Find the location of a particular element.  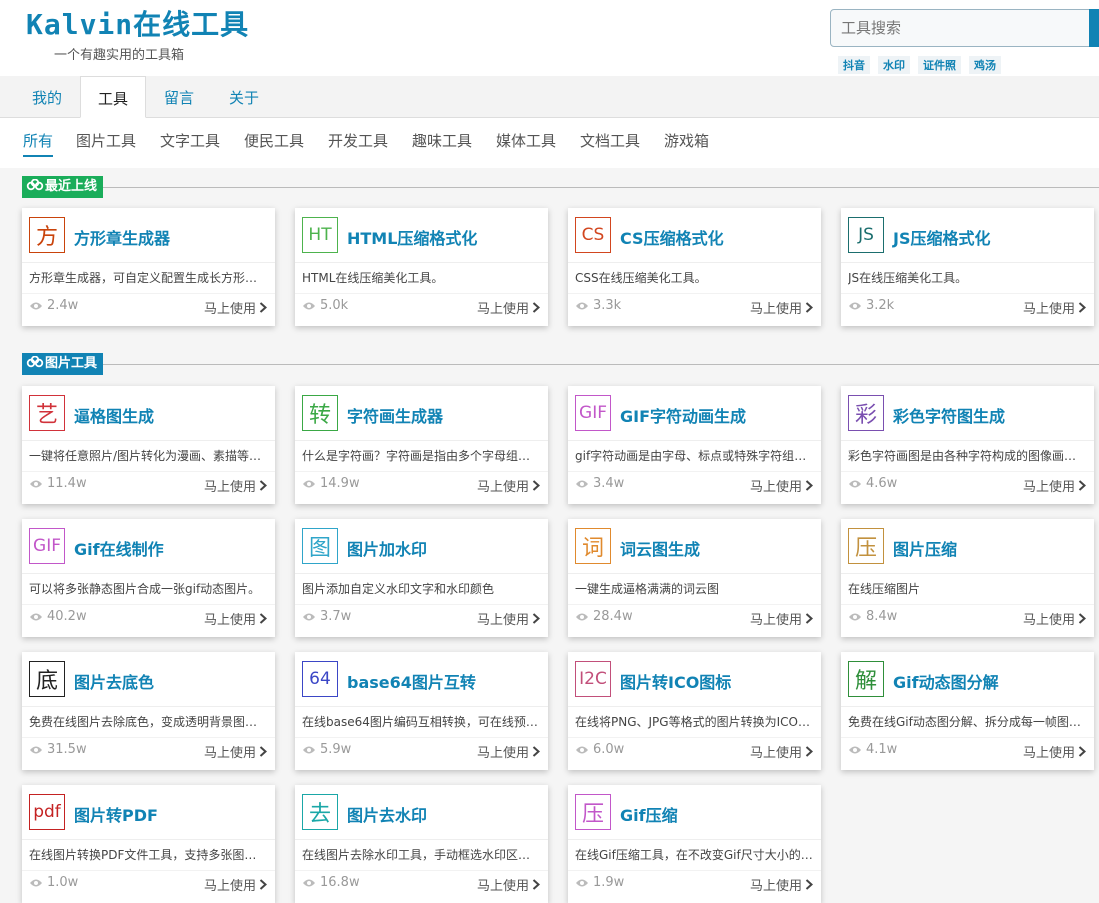

tool-description: 在线Gif压缩工具，在不改变Gif尺寸大小的情况下压缩。 is located at coordinates (694, 855).